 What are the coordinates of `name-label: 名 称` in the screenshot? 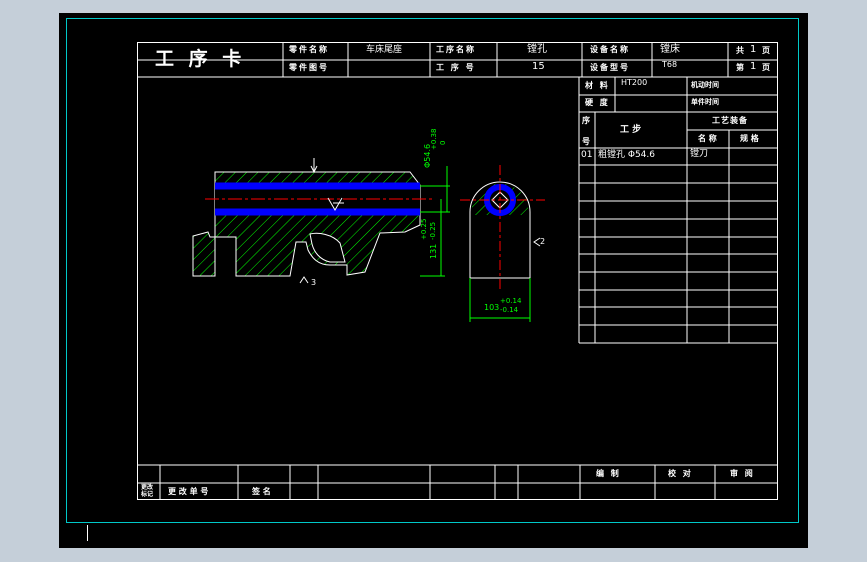 It's located at (707, 138).